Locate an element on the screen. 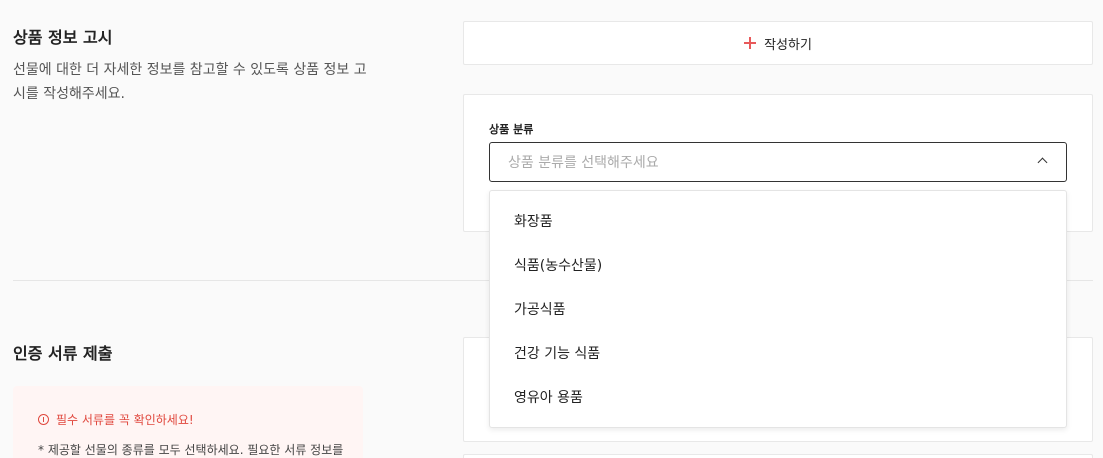  alert-body: * 제공할 선물의 종류를 모두 선택하세요. 필요한 서류 정보를 is located at coordinates (191, 450).